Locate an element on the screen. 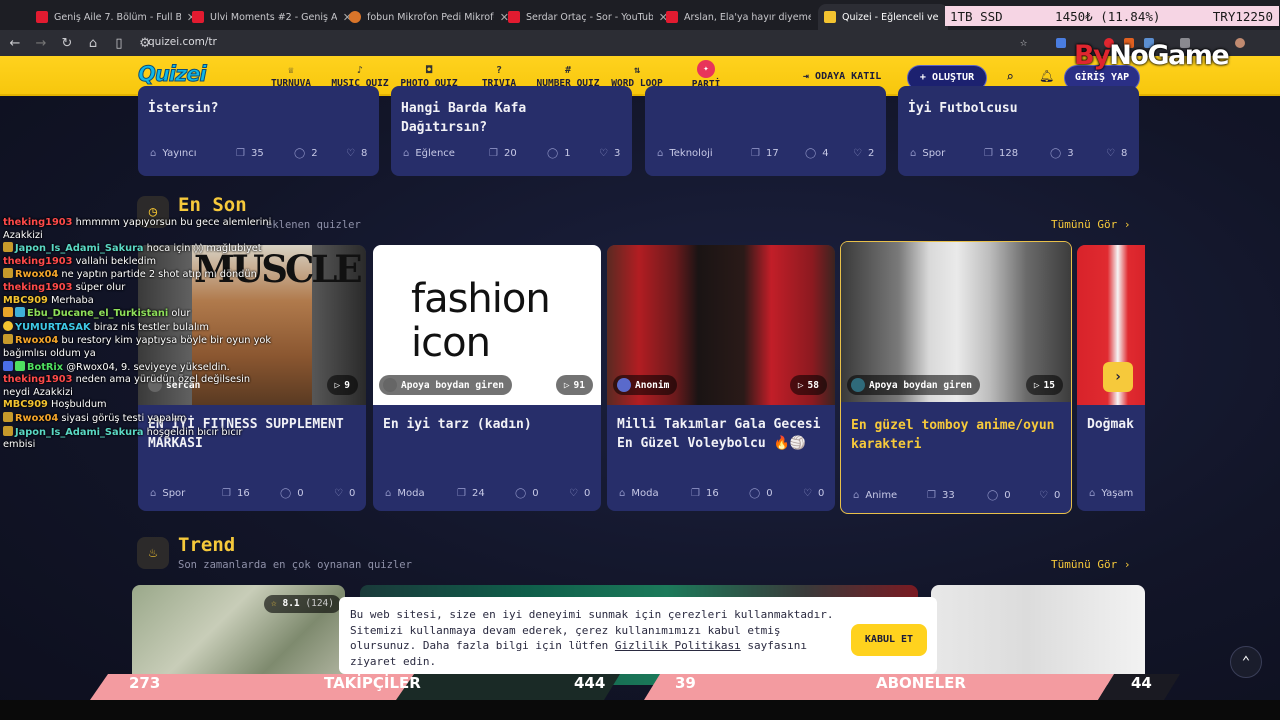  chat-text: @Rwox04, 9. seviyeye yükseldin. is located at coordinates (148, 367).